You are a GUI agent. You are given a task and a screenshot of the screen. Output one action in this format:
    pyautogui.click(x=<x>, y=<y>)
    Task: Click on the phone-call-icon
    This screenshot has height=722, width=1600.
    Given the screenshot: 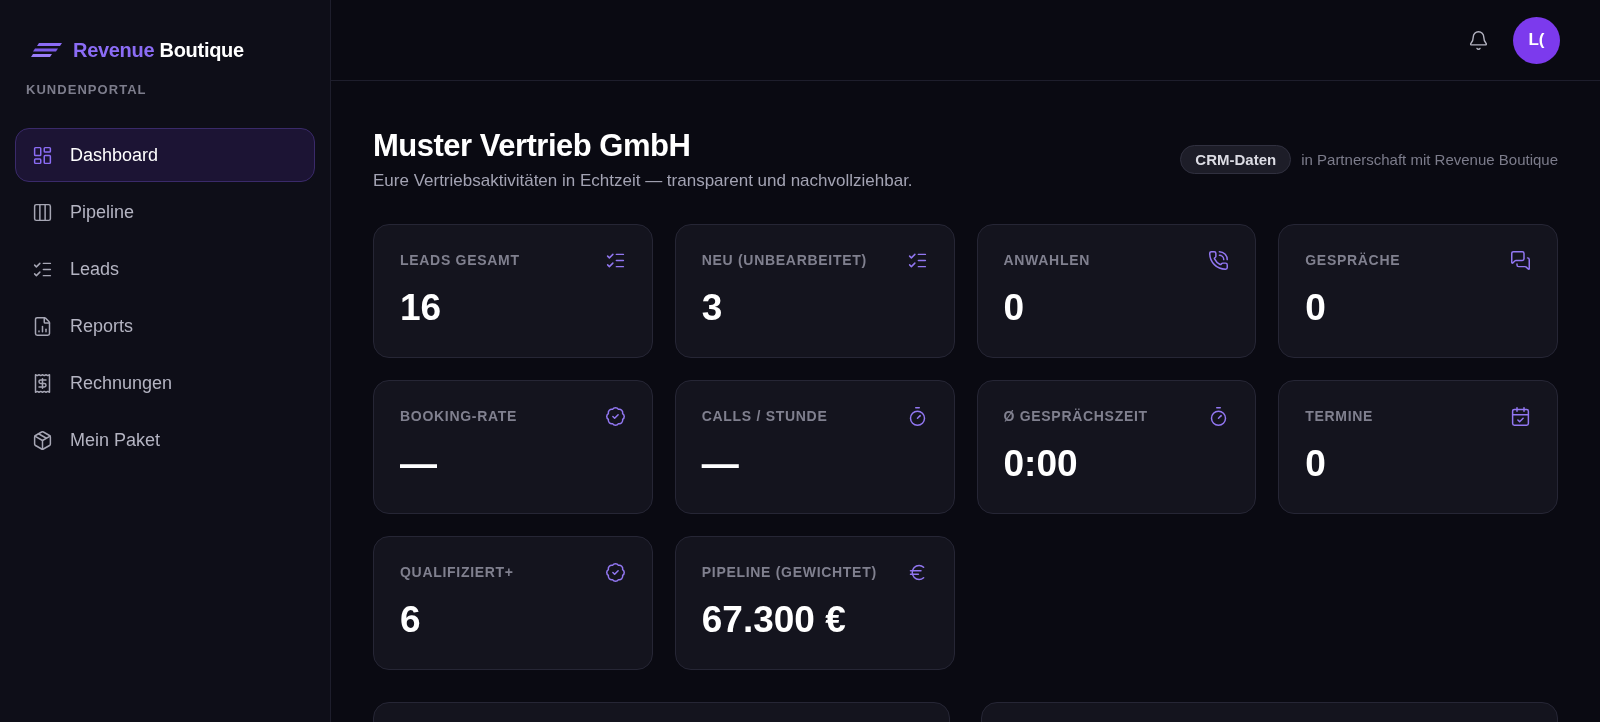 What is the action you would take?
    pyautogui.click(x=1219, y=260)
    